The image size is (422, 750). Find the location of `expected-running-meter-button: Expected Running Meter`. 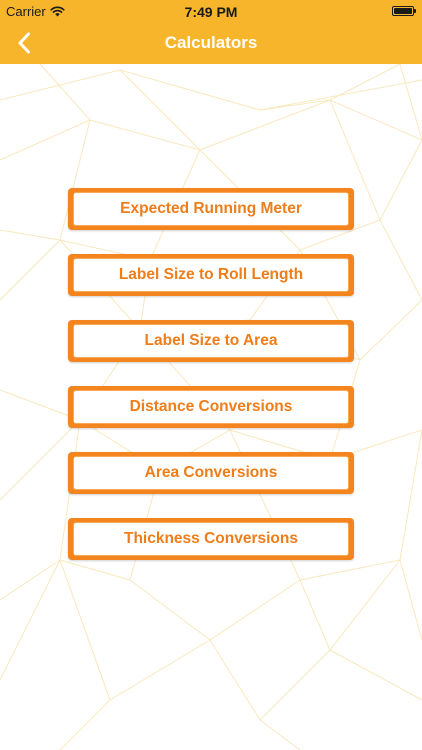

expected-running-meter-button: Expected Running Meter is located at coordinates (211, 209).